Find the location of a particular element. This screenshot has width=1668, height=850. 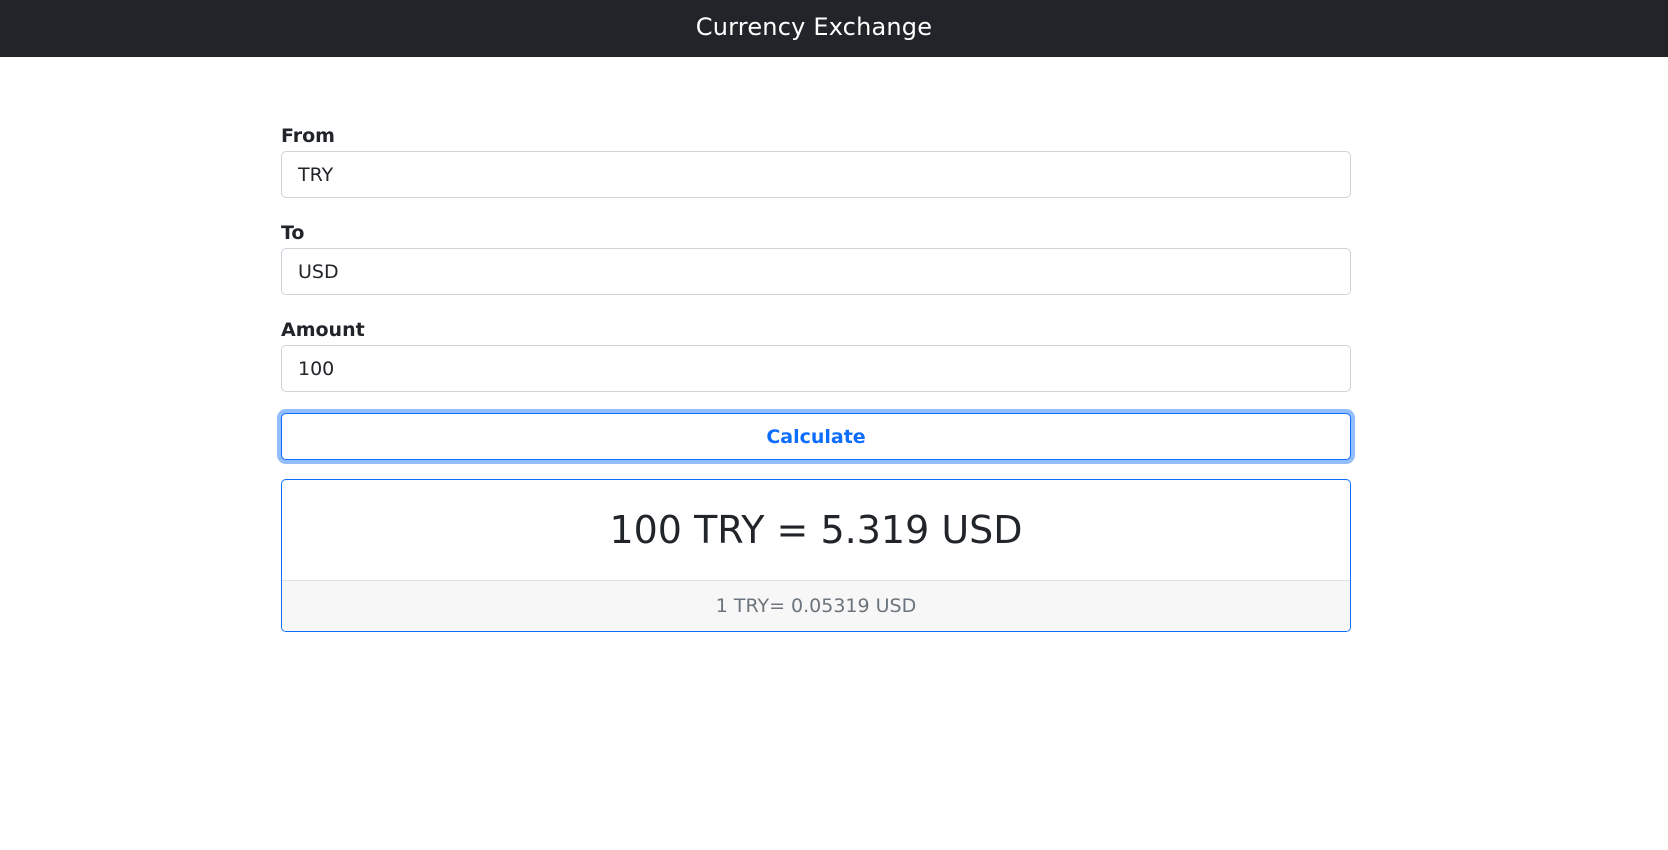

navbar: Currency Exchange is located at coordinates (834, 28).